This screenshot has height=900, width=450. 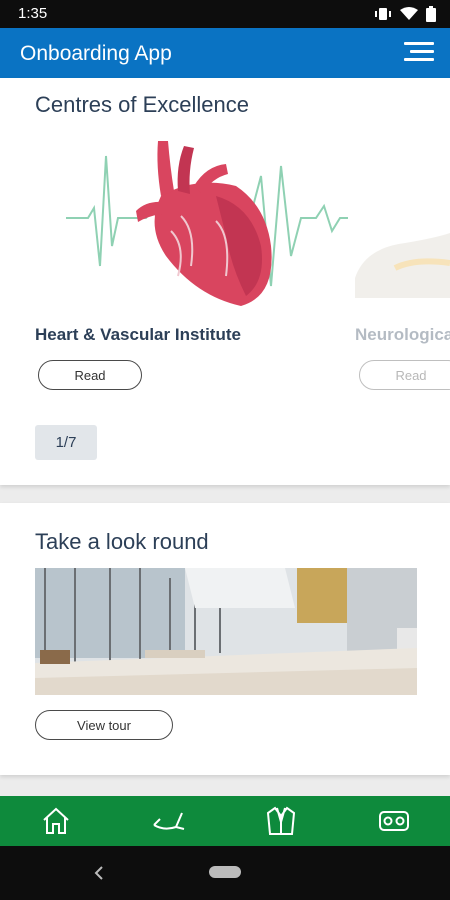 I want to click on pager-indicator: 1/7, so click(x=66, y=442).